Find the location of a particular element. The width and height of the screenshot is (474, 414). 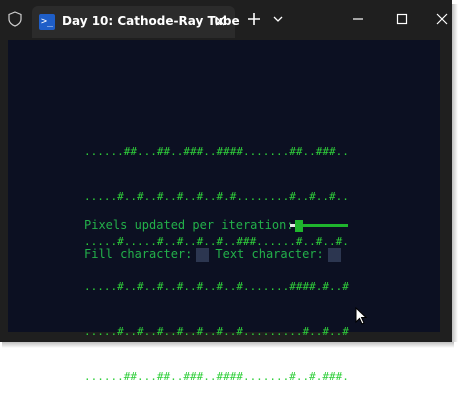

pixels-slider is located at coordinates (319, 226).